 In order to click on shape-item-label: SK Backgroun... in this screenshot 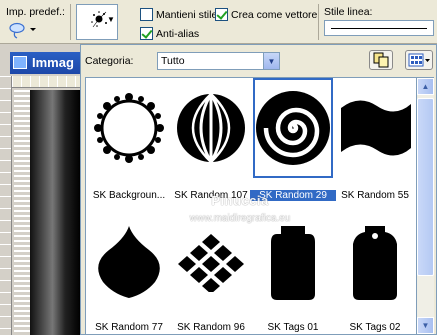, I will do `click(129, 195)`.